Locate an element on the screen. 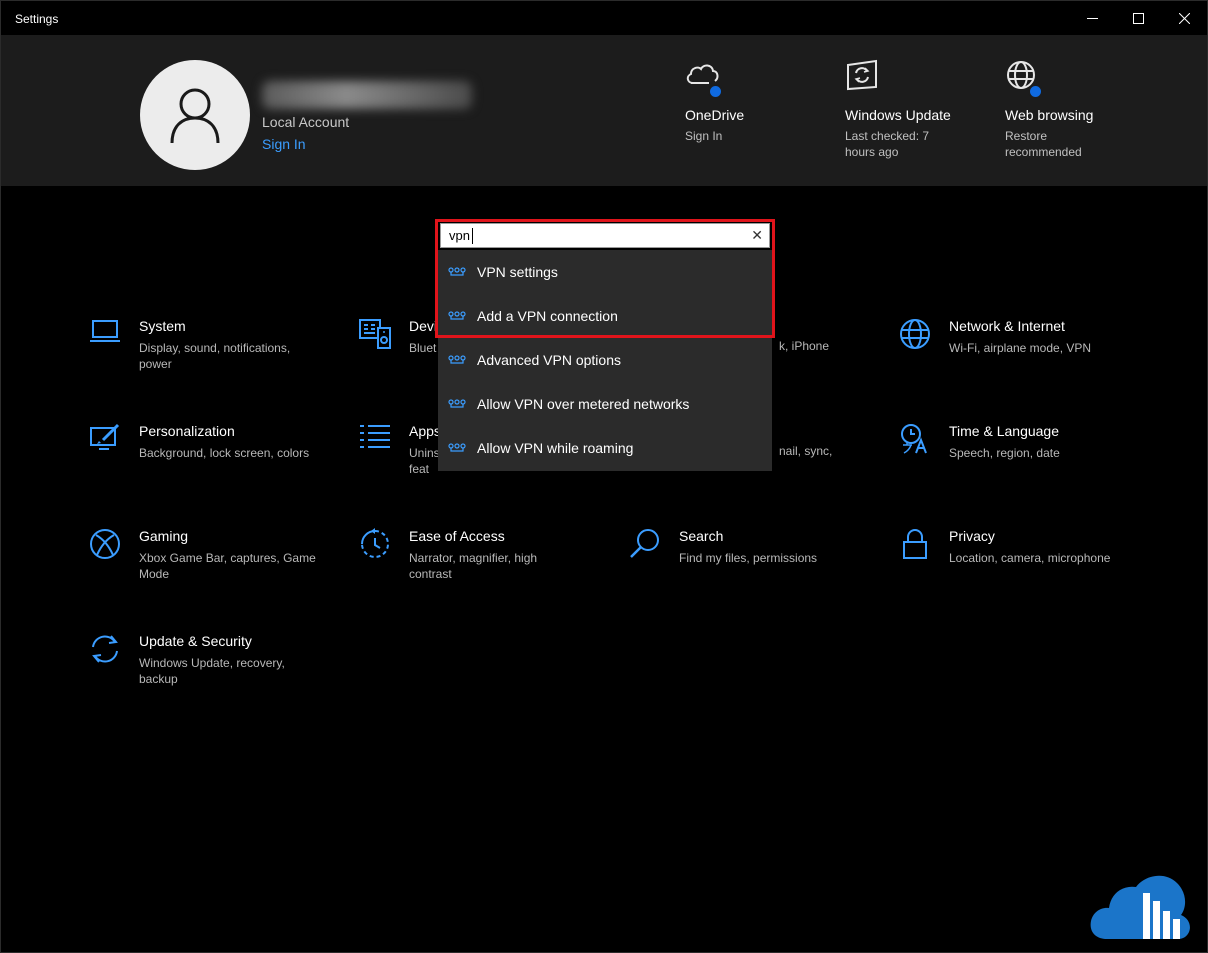 This screenshot has height=953, width=1208. tile-title: Time & Language is located at coordinates (1004, 431).